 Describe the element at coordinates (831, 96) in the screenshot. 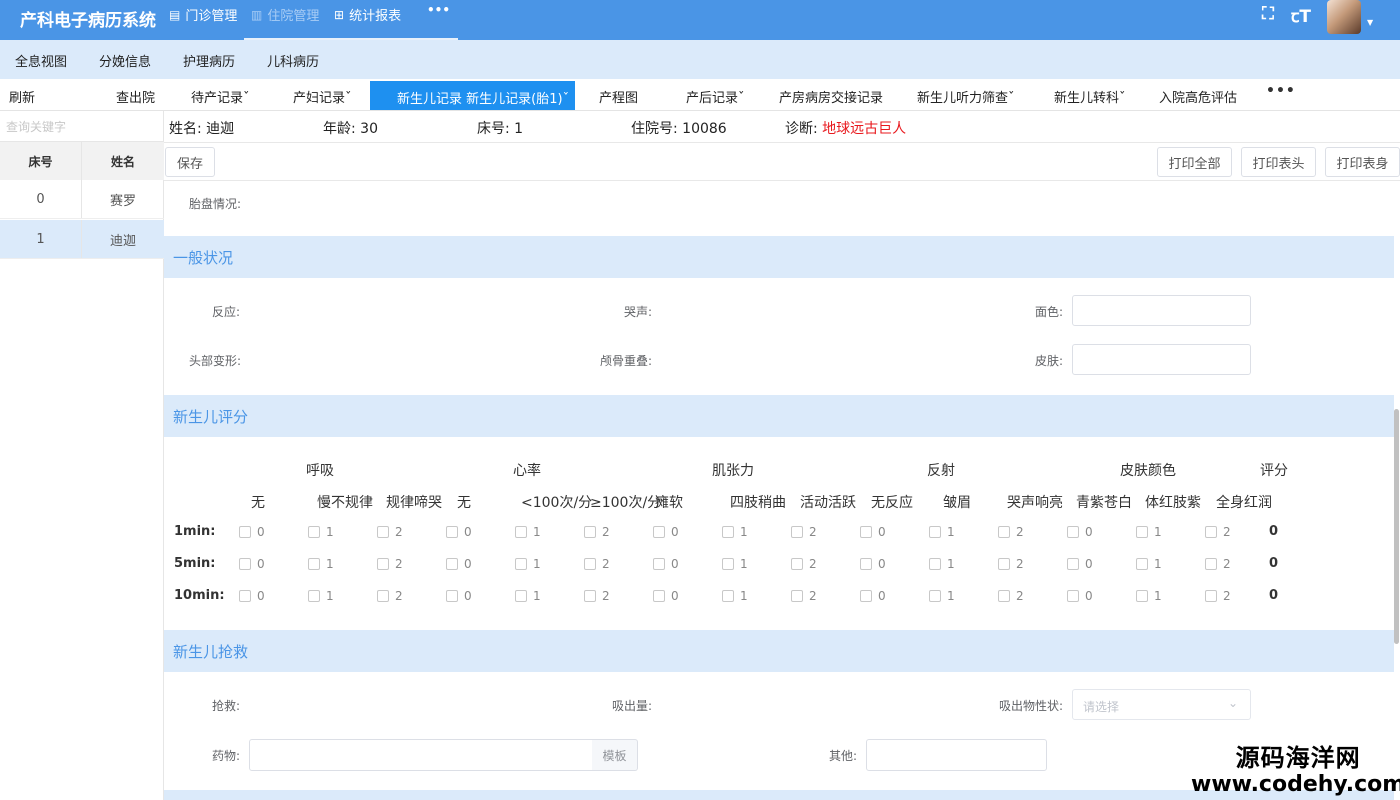

I see `tab-handover-record: 产房病房交接记录` at that location.